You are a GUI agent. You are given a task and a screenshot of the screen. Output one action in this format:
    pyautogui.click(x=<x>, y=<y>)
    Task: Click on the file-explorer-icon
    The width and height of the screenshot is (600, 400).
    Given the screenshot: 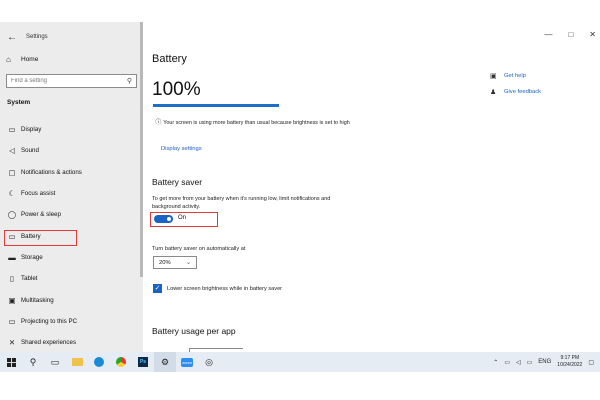 What is the action you would take?
    pyautogui.click(x=77, y=362)
    